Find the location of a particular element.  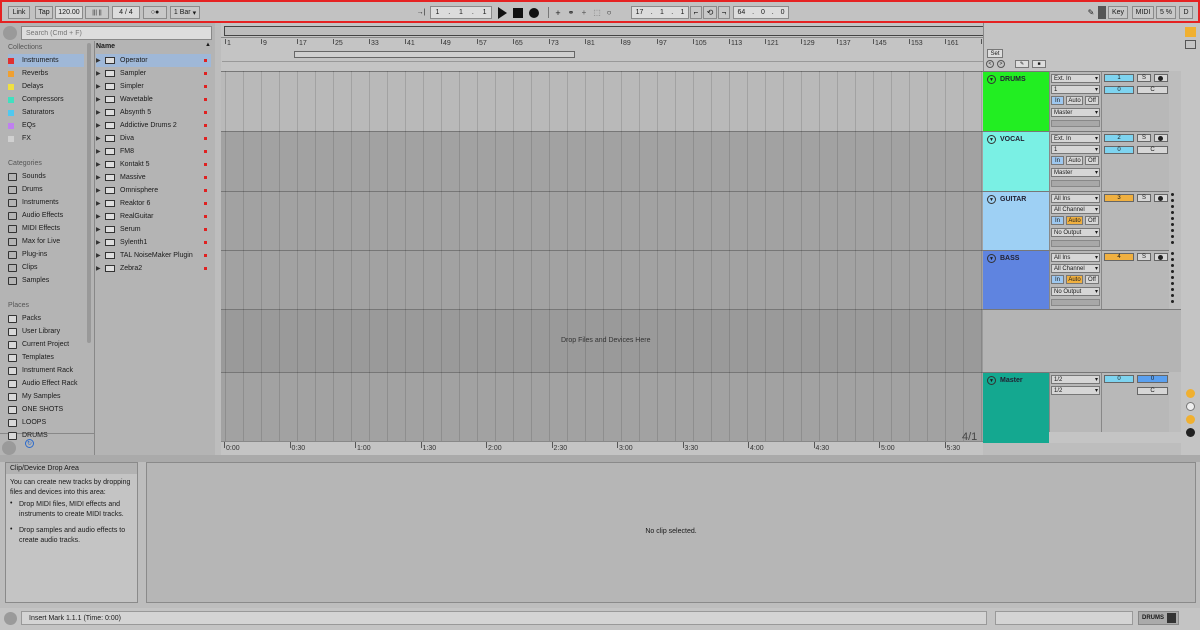

master-input-dropdown: 1/2 is located at coordinates (1075, 379).